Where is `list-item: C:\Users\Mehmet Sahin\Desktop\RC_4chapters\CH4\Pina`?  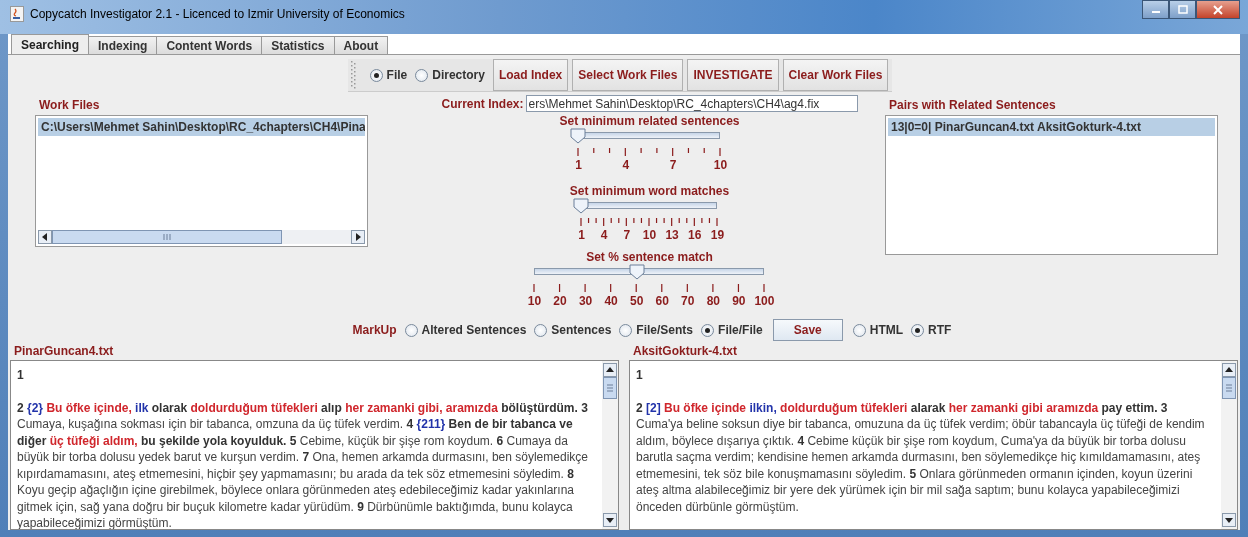 list-item: C:\Users\Mehmet Sahin\Desktop\RC_4chapters\CH4\Pina is located at coordinates (201, 127).